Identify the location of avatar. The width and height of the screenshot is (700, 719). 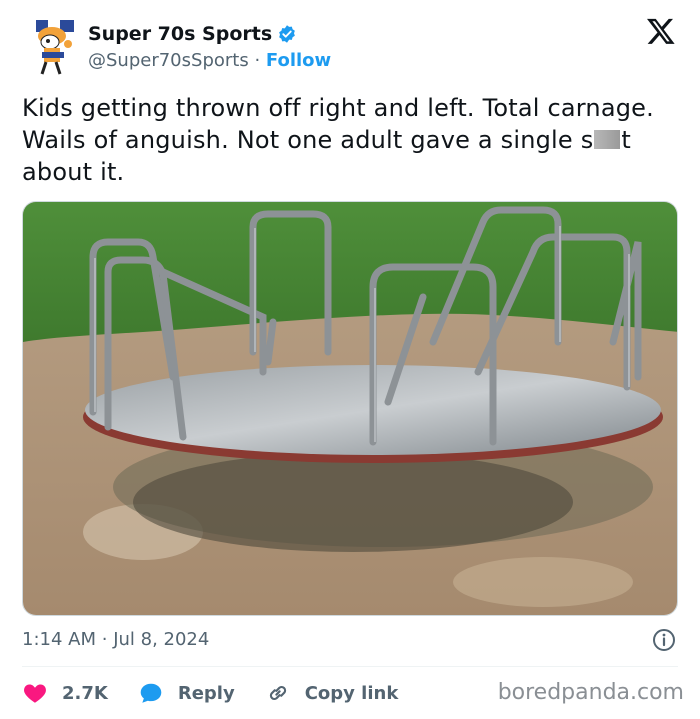
(55, 47).